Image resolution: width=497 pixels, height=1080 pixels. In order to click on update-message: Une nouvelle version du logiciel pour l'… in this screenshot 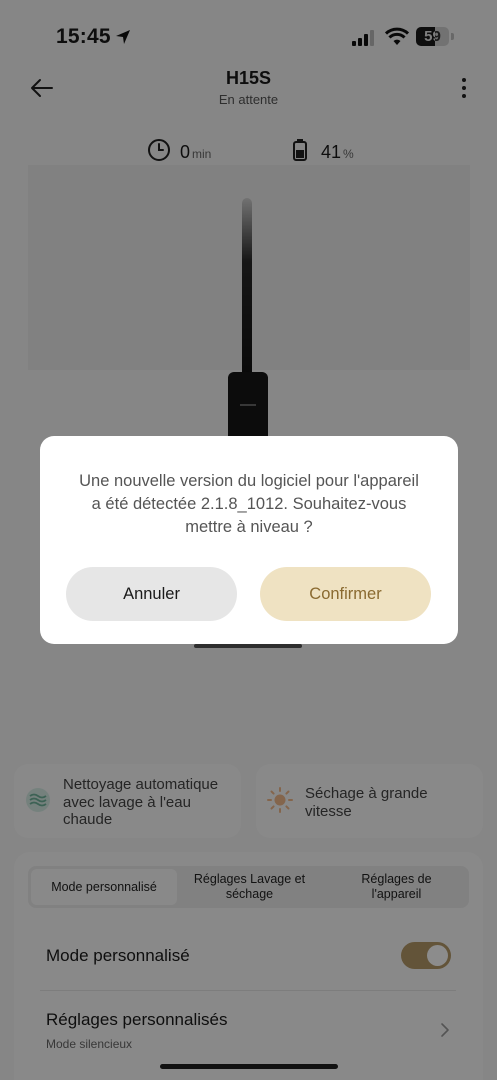, I will do `click(249, 504)`.